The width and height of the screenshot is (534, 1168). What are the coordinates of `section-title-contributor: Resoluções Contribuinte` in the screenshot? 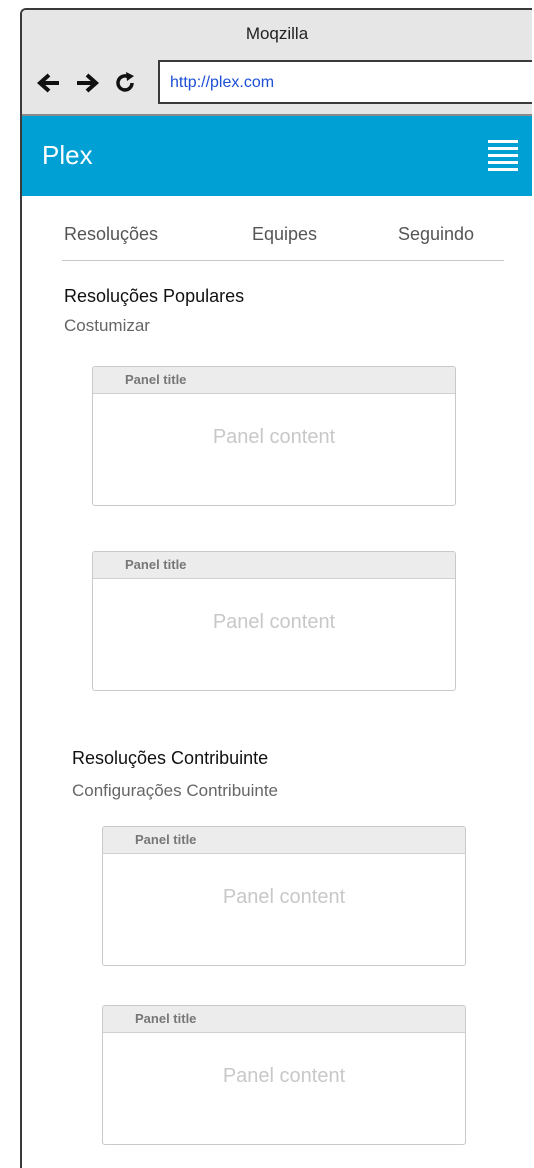 It's located at (170, 758).